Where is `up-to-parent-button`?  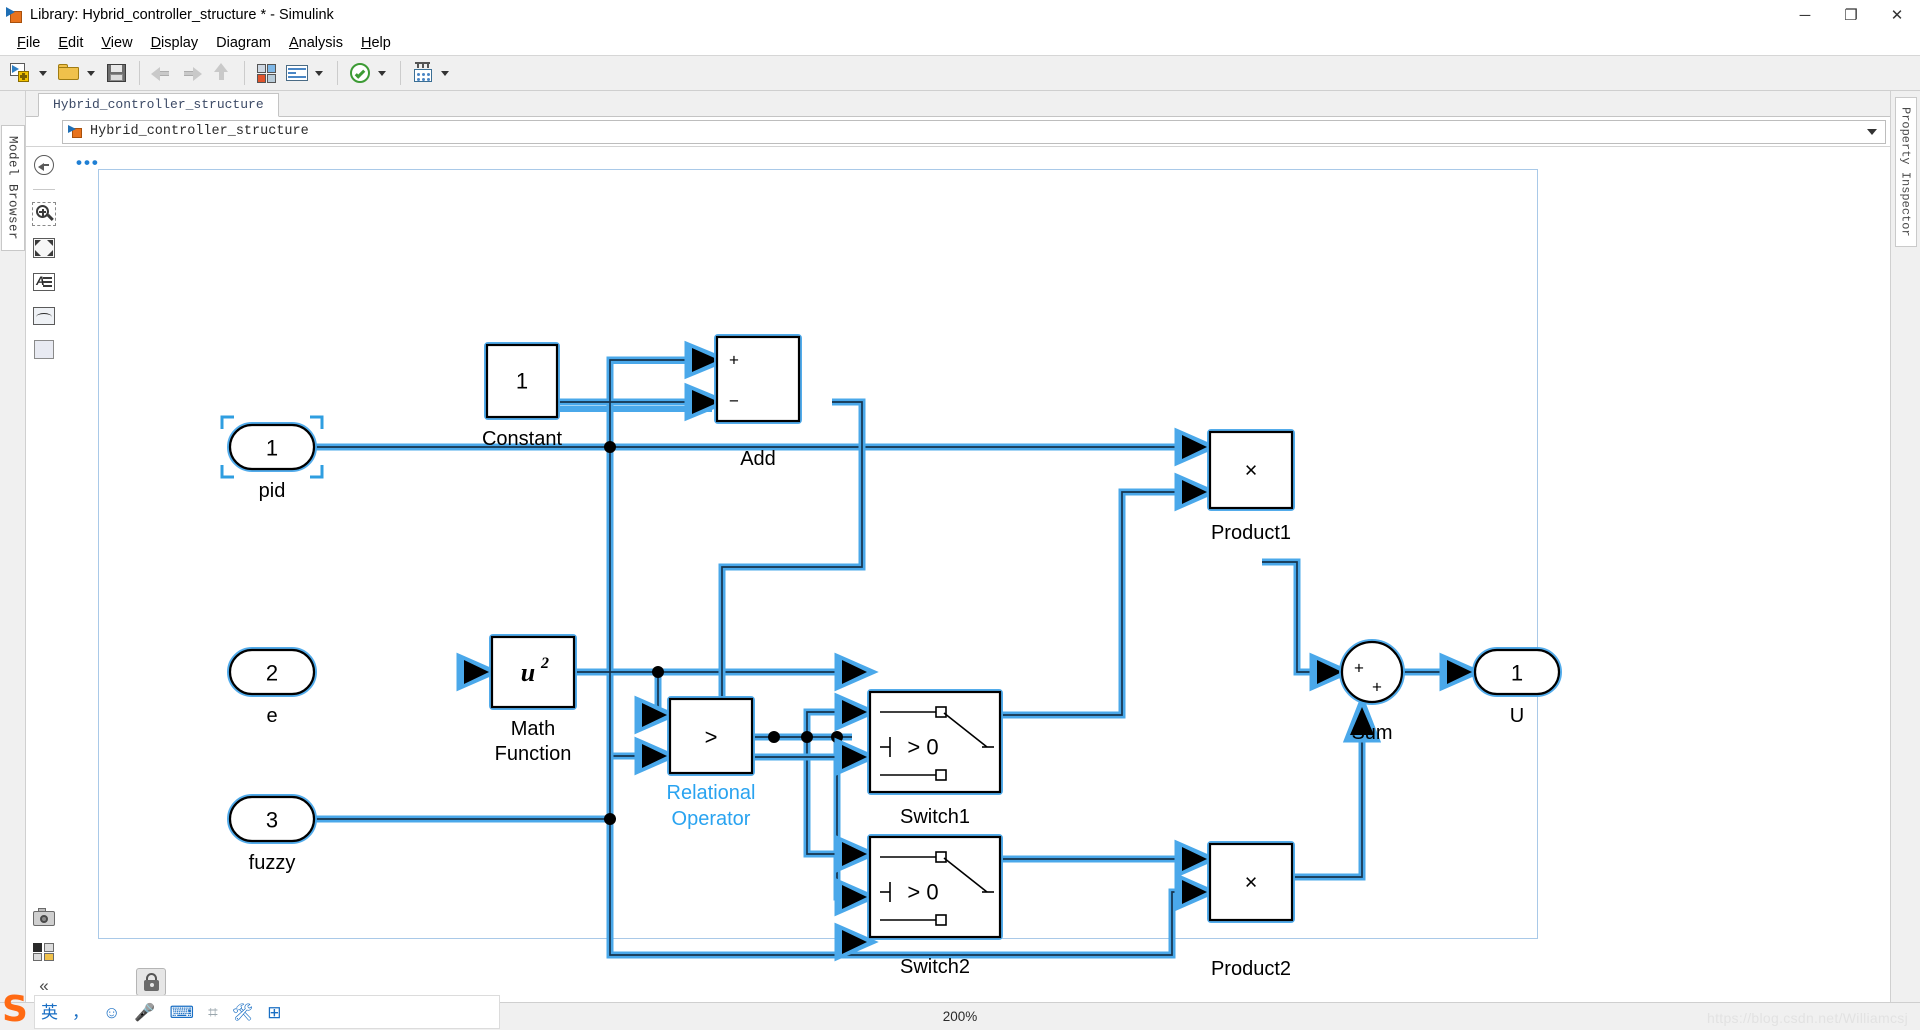 up-to-parent-button is located at coordinates (222, 73).